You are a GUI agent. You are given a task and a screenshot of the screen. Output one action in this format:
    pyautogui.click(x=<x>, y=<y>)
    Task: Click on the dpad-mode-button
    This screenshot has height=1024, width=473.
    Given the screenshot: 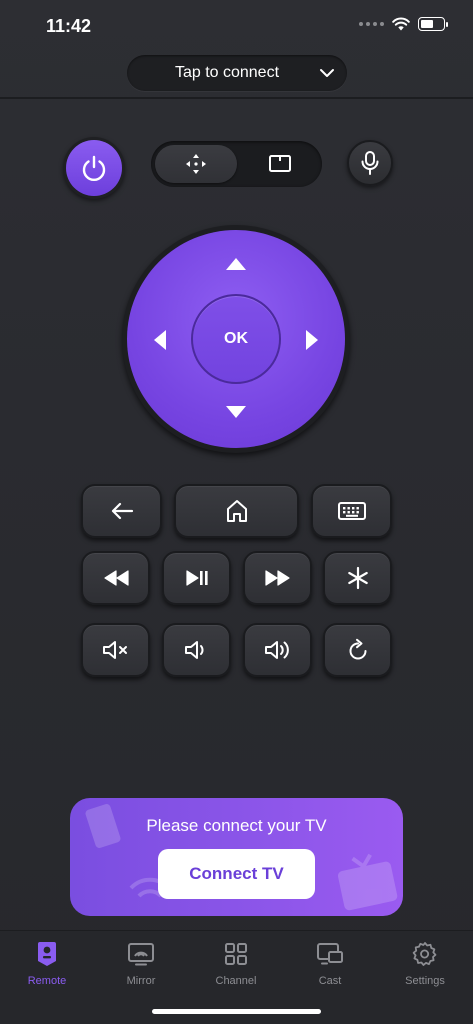 What is the action you would take?
    pyautogui.click(x=196, y=164)
    